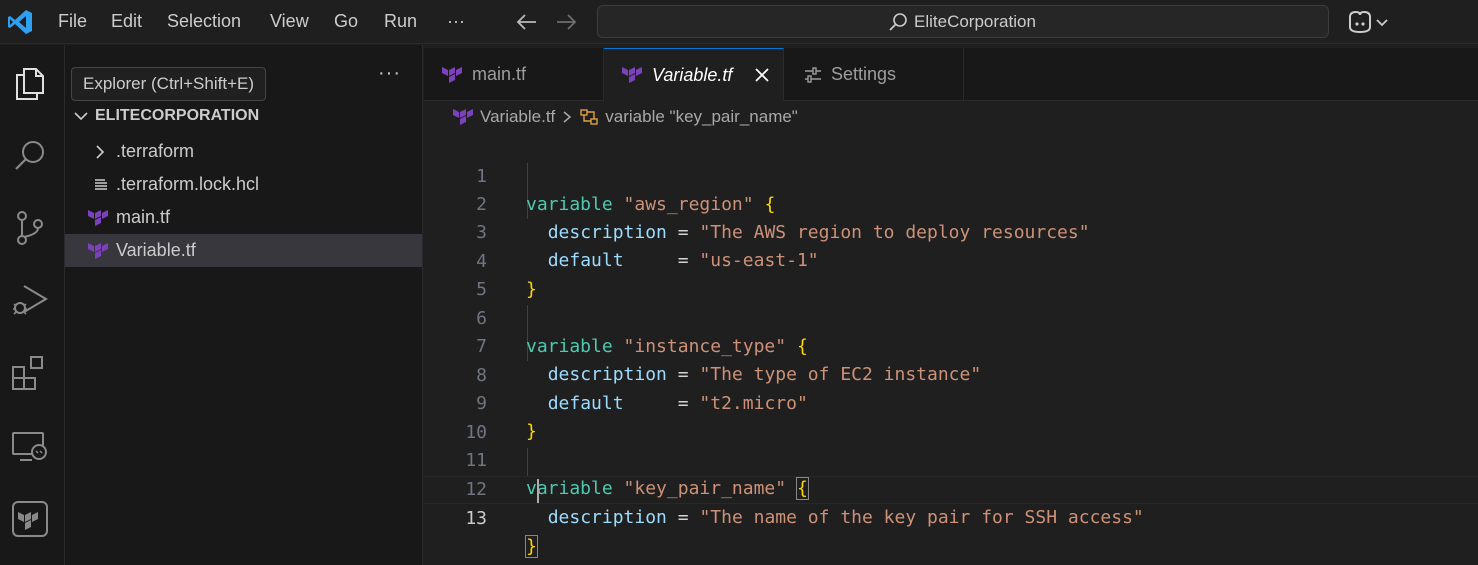 The width and height of the screenshot is (1478, 565). What do you see at coordinates (589, 117) in the screenshot?
I see `symbol-variable-icon` at bounding box center [589, 117].